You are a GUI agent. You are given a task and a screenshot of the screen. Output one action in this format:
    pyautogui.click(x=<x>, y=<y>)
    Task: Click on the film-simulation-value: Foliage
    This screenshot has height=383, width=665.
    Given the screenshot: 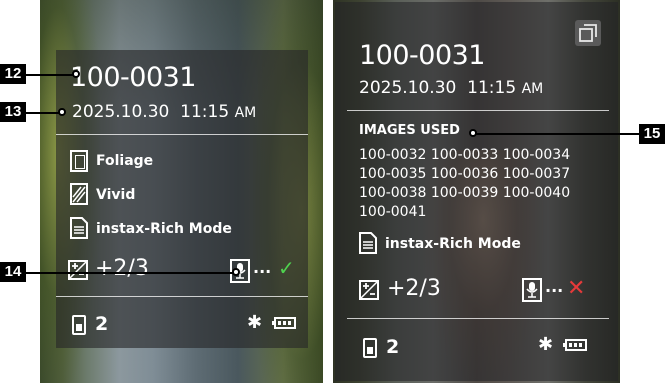 What is the action you would take?
    pyautogui.click(x=125, y=161)
    